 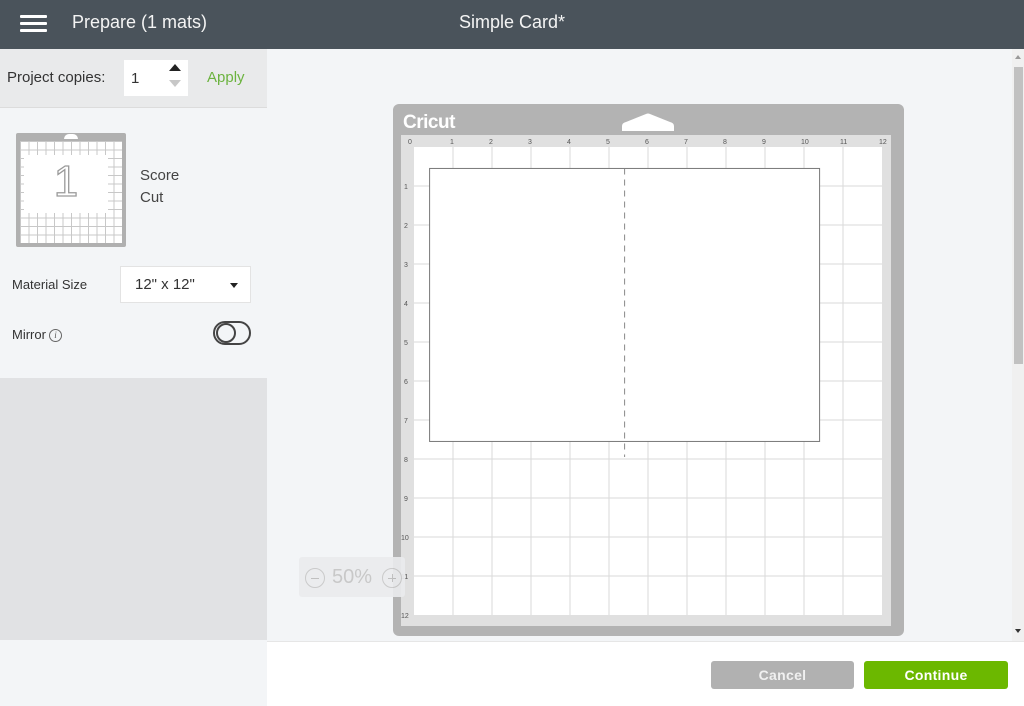 I want to click on ruler-x-label: 6, so click(x=647, y=142).